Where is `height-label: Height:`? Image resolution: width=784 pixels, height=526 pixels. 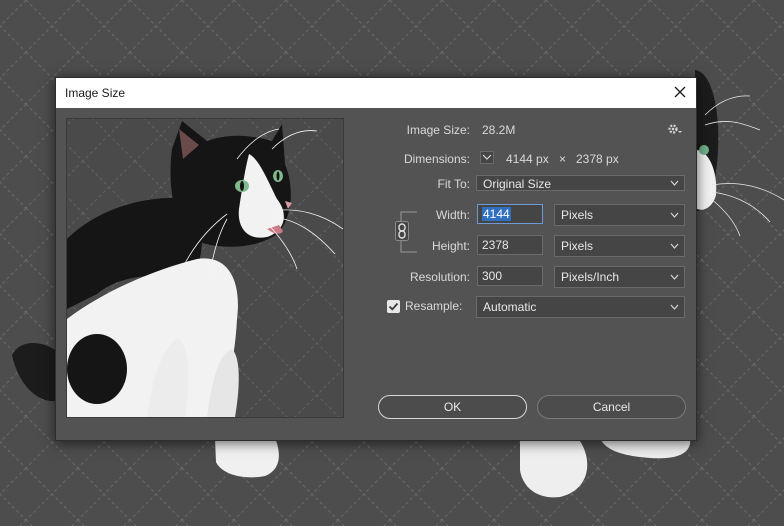
height-label: Height: is located at coordinates (450, 246).